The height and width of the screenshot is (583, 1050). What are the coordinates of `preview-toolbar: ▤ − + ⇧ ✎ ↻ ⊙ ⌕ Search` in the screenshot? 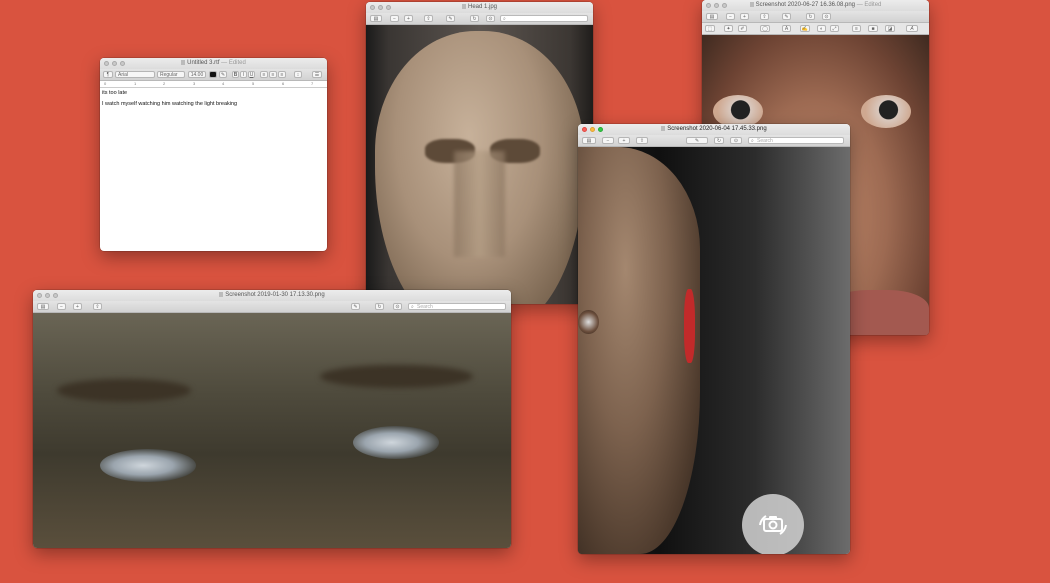 It's located at (714, 141).